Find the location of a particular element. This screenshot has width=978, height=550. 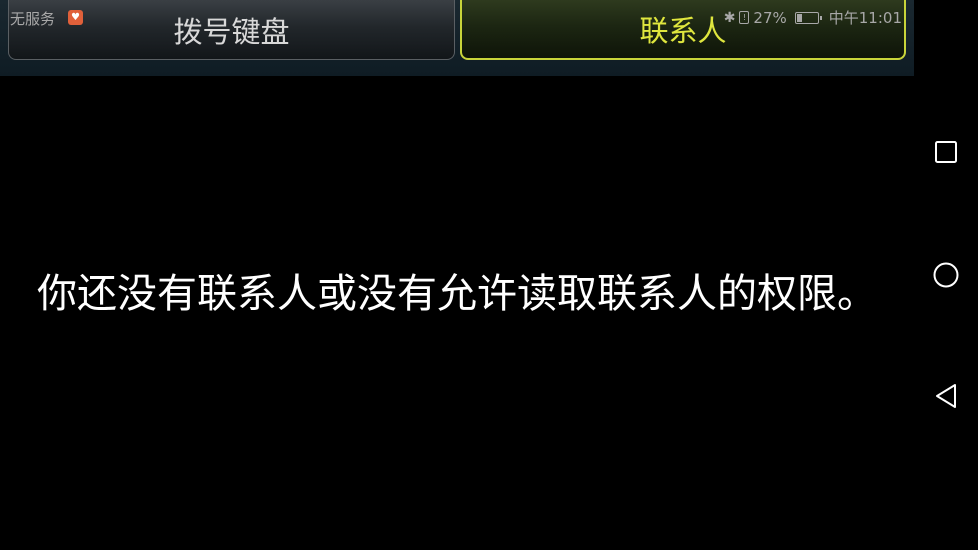

back-icon is located at coordinates (946, 396).